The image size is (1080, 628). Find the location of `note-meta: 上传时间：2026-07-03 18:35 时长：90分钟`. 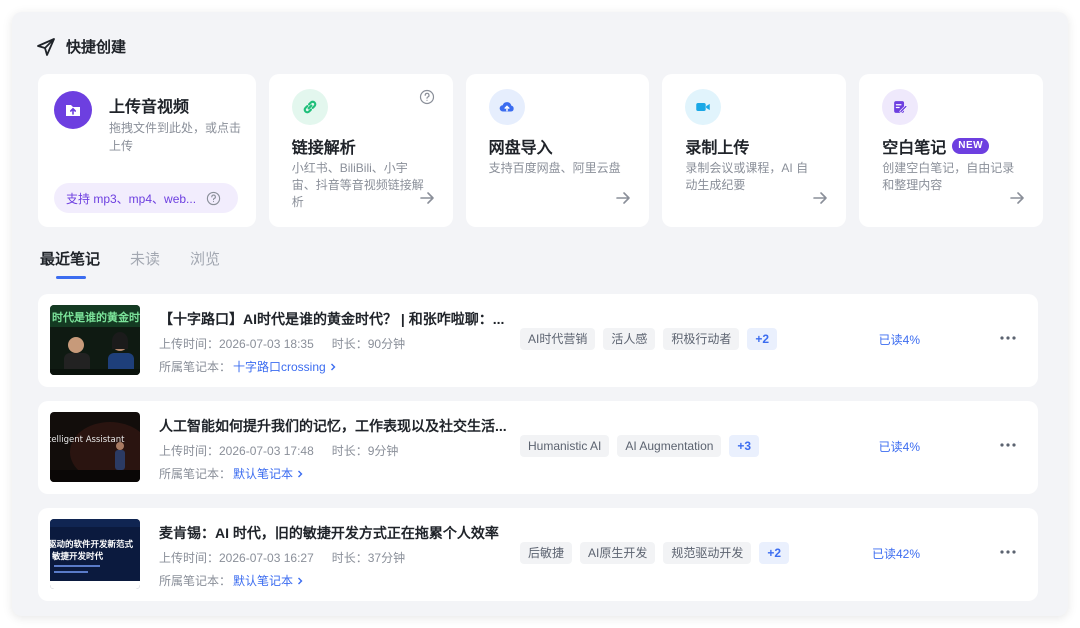

note-meta: 上传时间：2026-07-03 18:35 时长：90分钟 is located at coordinates (282, 343).